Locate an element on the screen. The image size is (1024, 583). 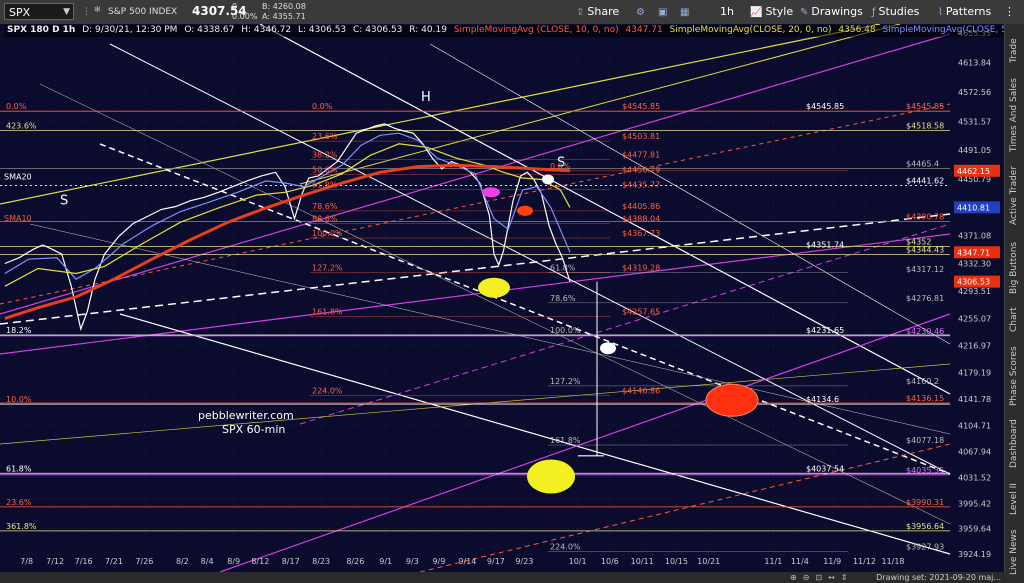
fib-left-label: 61.8% is located at coordinates (19, 468).